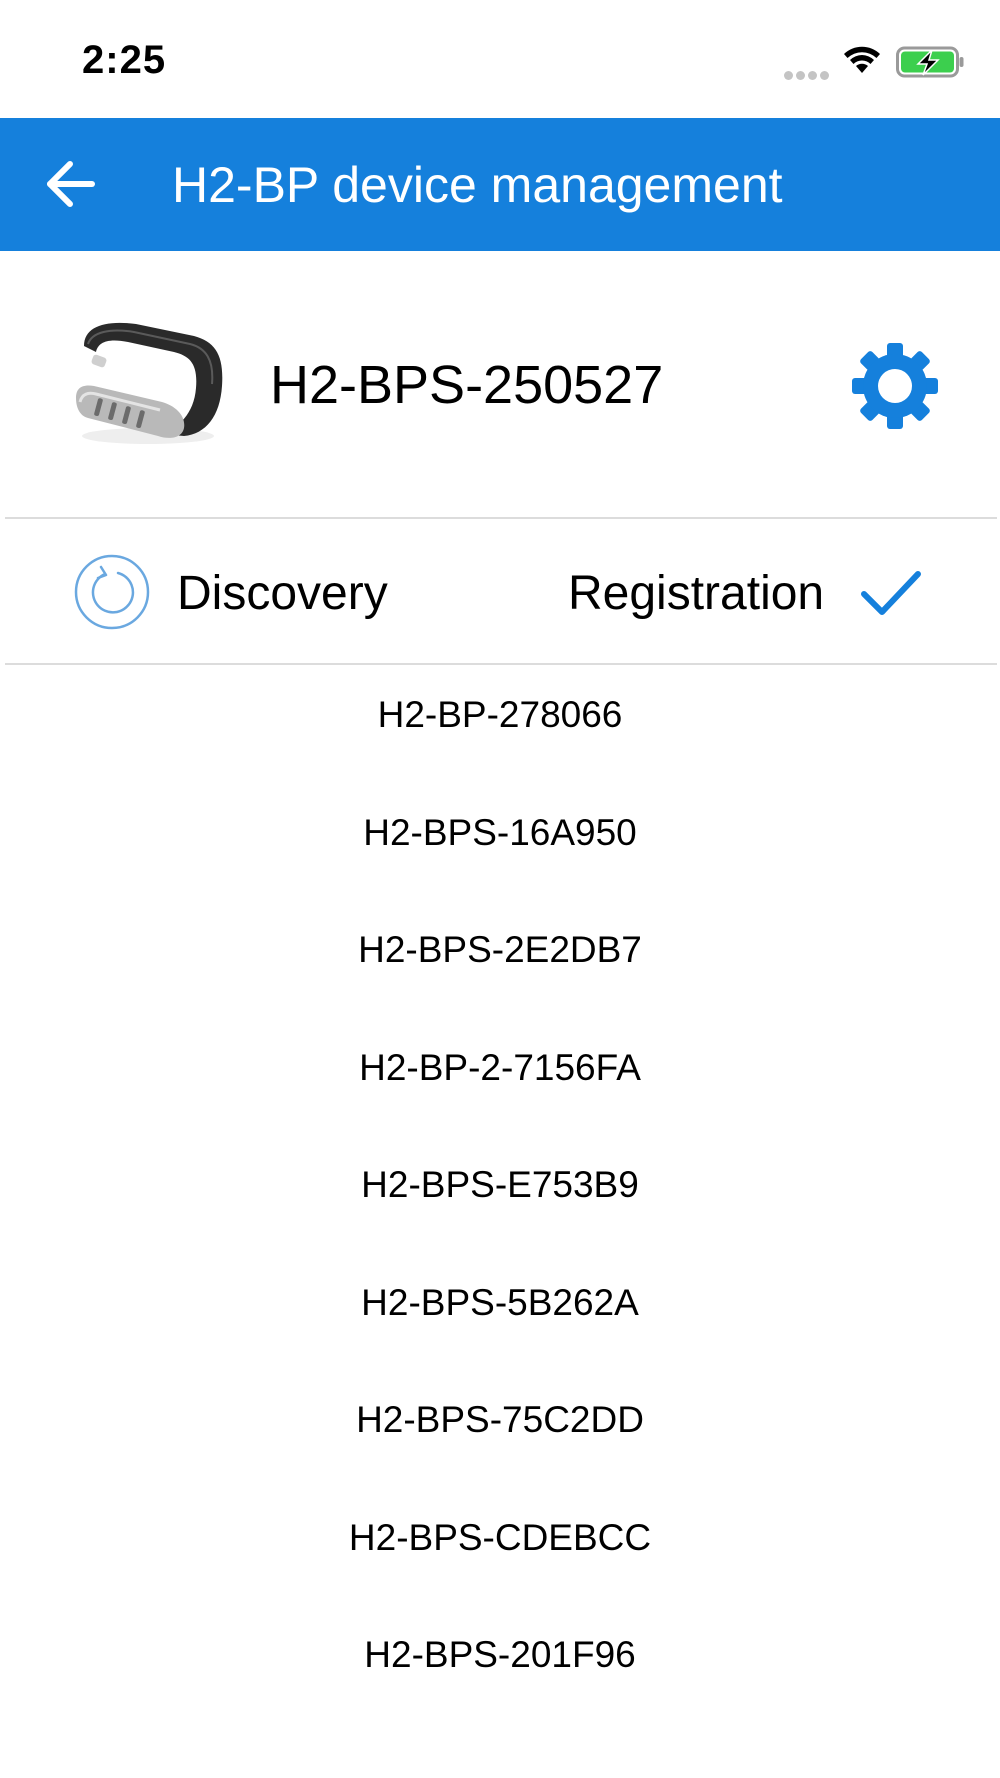  I want to click on device-id-label: H2-BPS-16A950, so click(500, 832).